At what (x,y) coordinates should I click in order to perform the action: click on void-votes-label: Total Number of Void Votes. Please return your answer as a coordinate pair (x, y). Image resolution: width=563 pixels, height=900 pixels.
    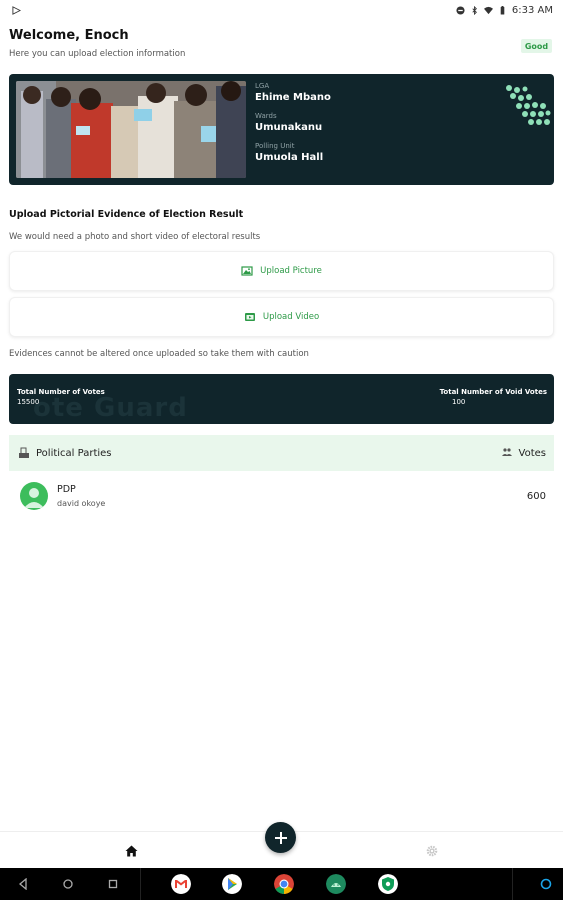
    Looking at the image, I should click on (493, 392).